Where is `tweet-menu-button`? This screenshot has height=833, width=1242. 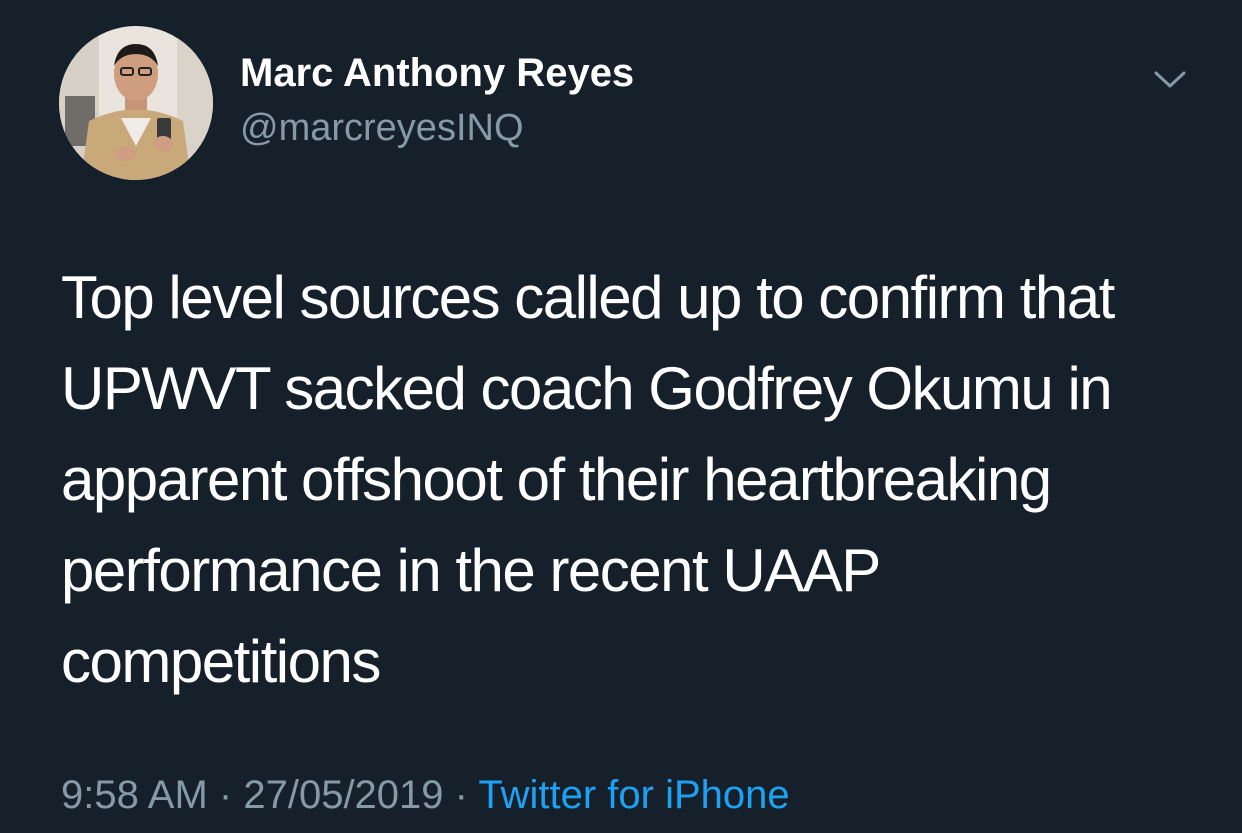 tweet-menu-button is located at coordinates (1170, 79).